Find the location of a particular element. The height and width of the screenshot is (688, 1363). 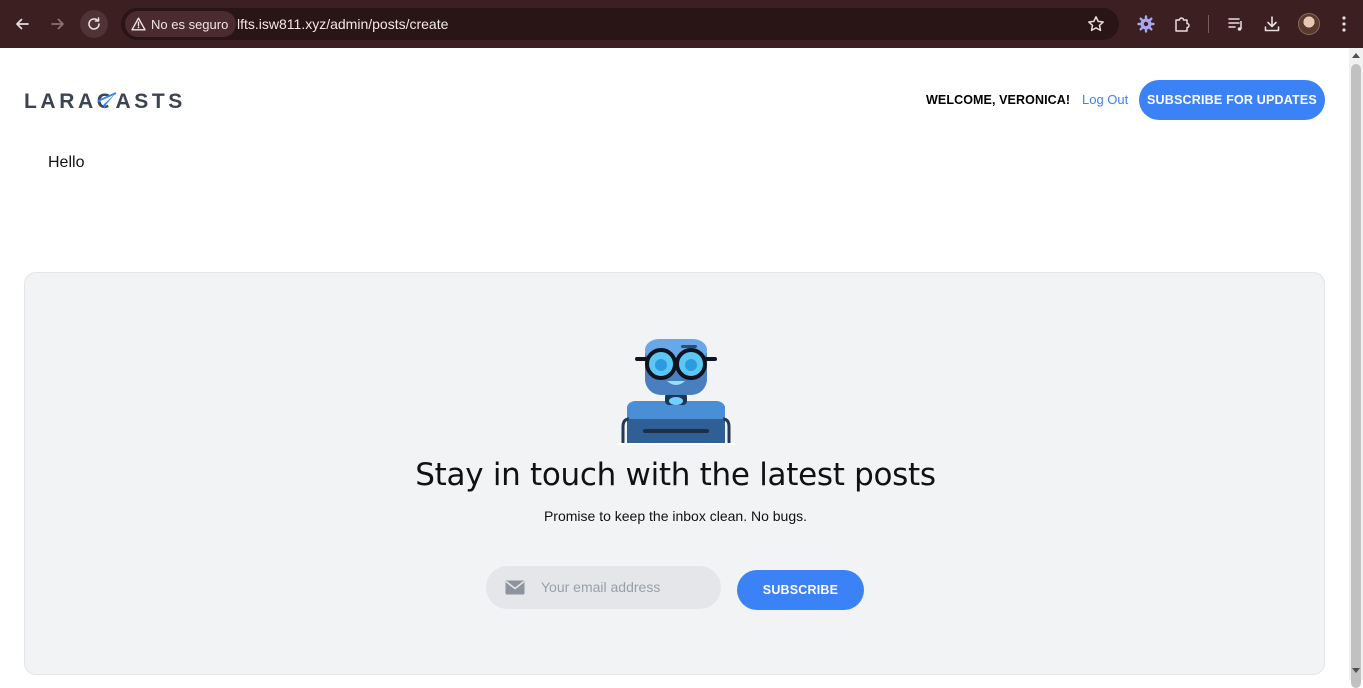

extensions-puzzle-icon is located at coordinates (1182, 24).